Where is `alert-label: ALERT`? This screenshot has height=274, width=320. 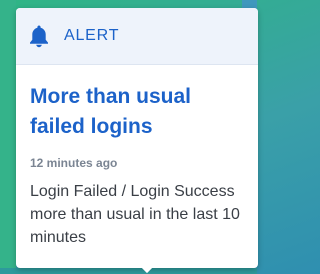
alert-label: ALERT is located at coordinates (92, 35).